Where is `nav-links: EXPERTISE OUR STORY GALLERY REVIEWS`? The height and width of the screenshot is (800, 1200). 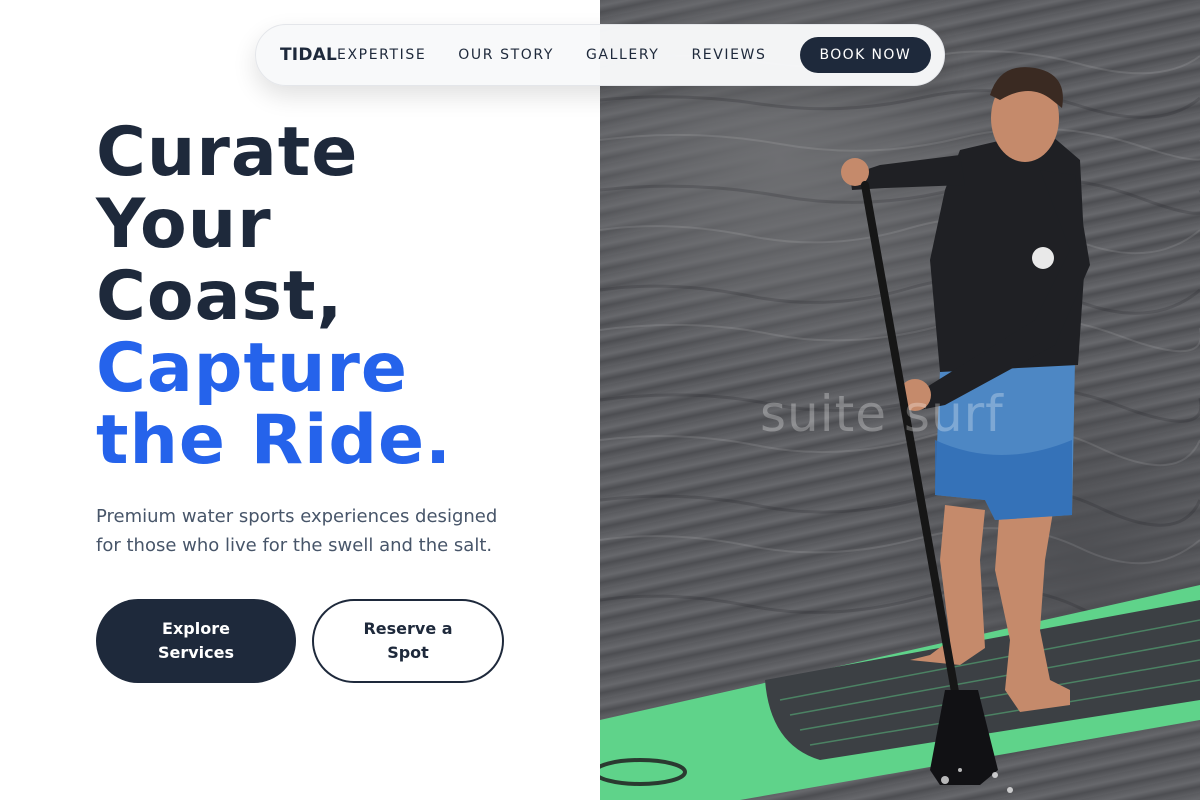
nav-links: EXPERTISE OUR STORY GALLERY REVIEWS is located at coordinates (551, 55).